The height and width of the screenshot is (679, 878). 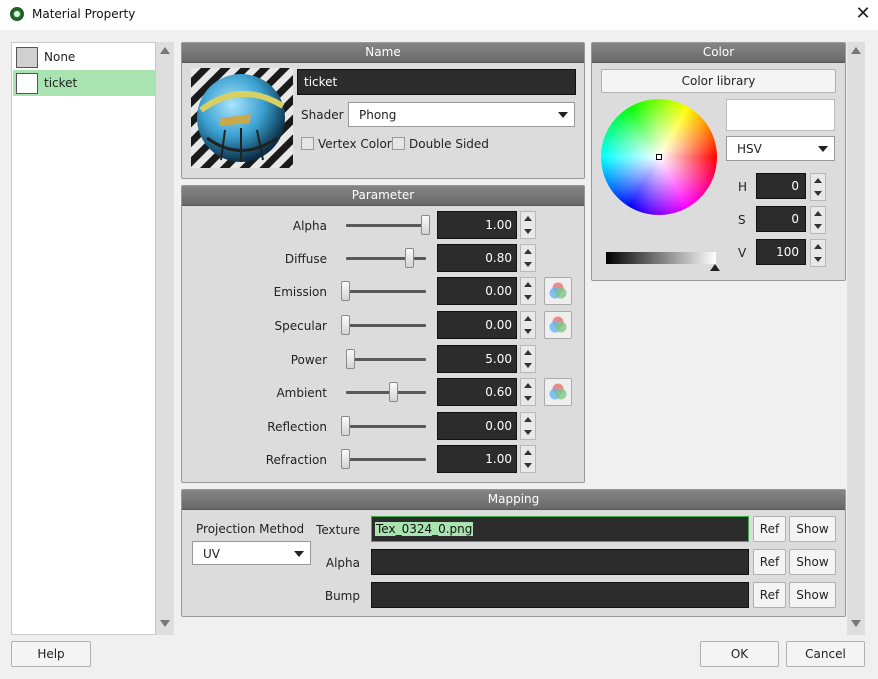 What do you see at coordinates (477, 258) in the screenshot?
I see `param-value-field: 0.80` at bounding box center [477, 258].